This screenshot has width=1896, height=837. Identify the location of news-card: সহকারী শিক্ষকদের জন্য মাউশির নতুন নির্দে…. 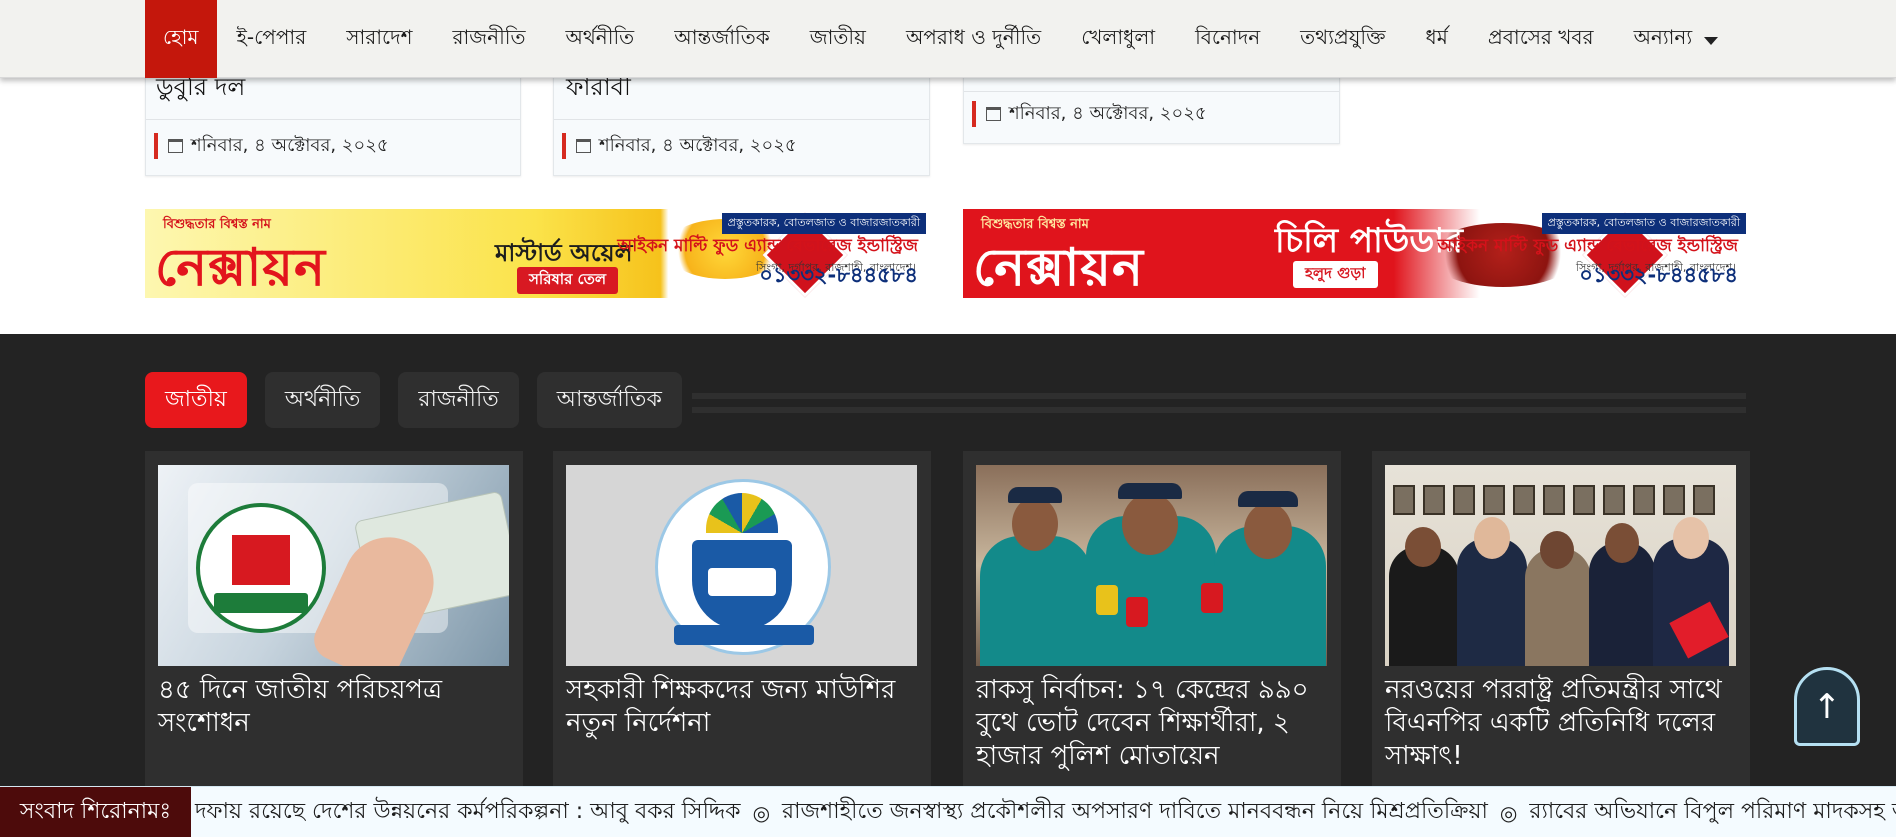
(742, 619).